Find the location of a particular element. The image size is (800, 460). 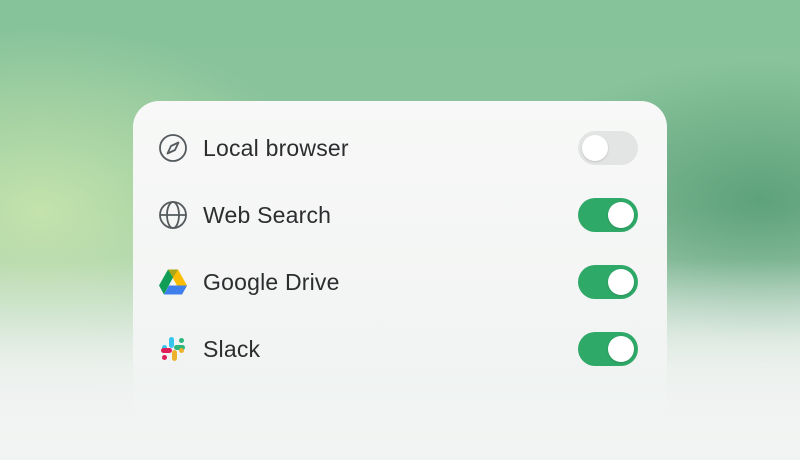

web-search-toggle is located at coordinates (608, 215).